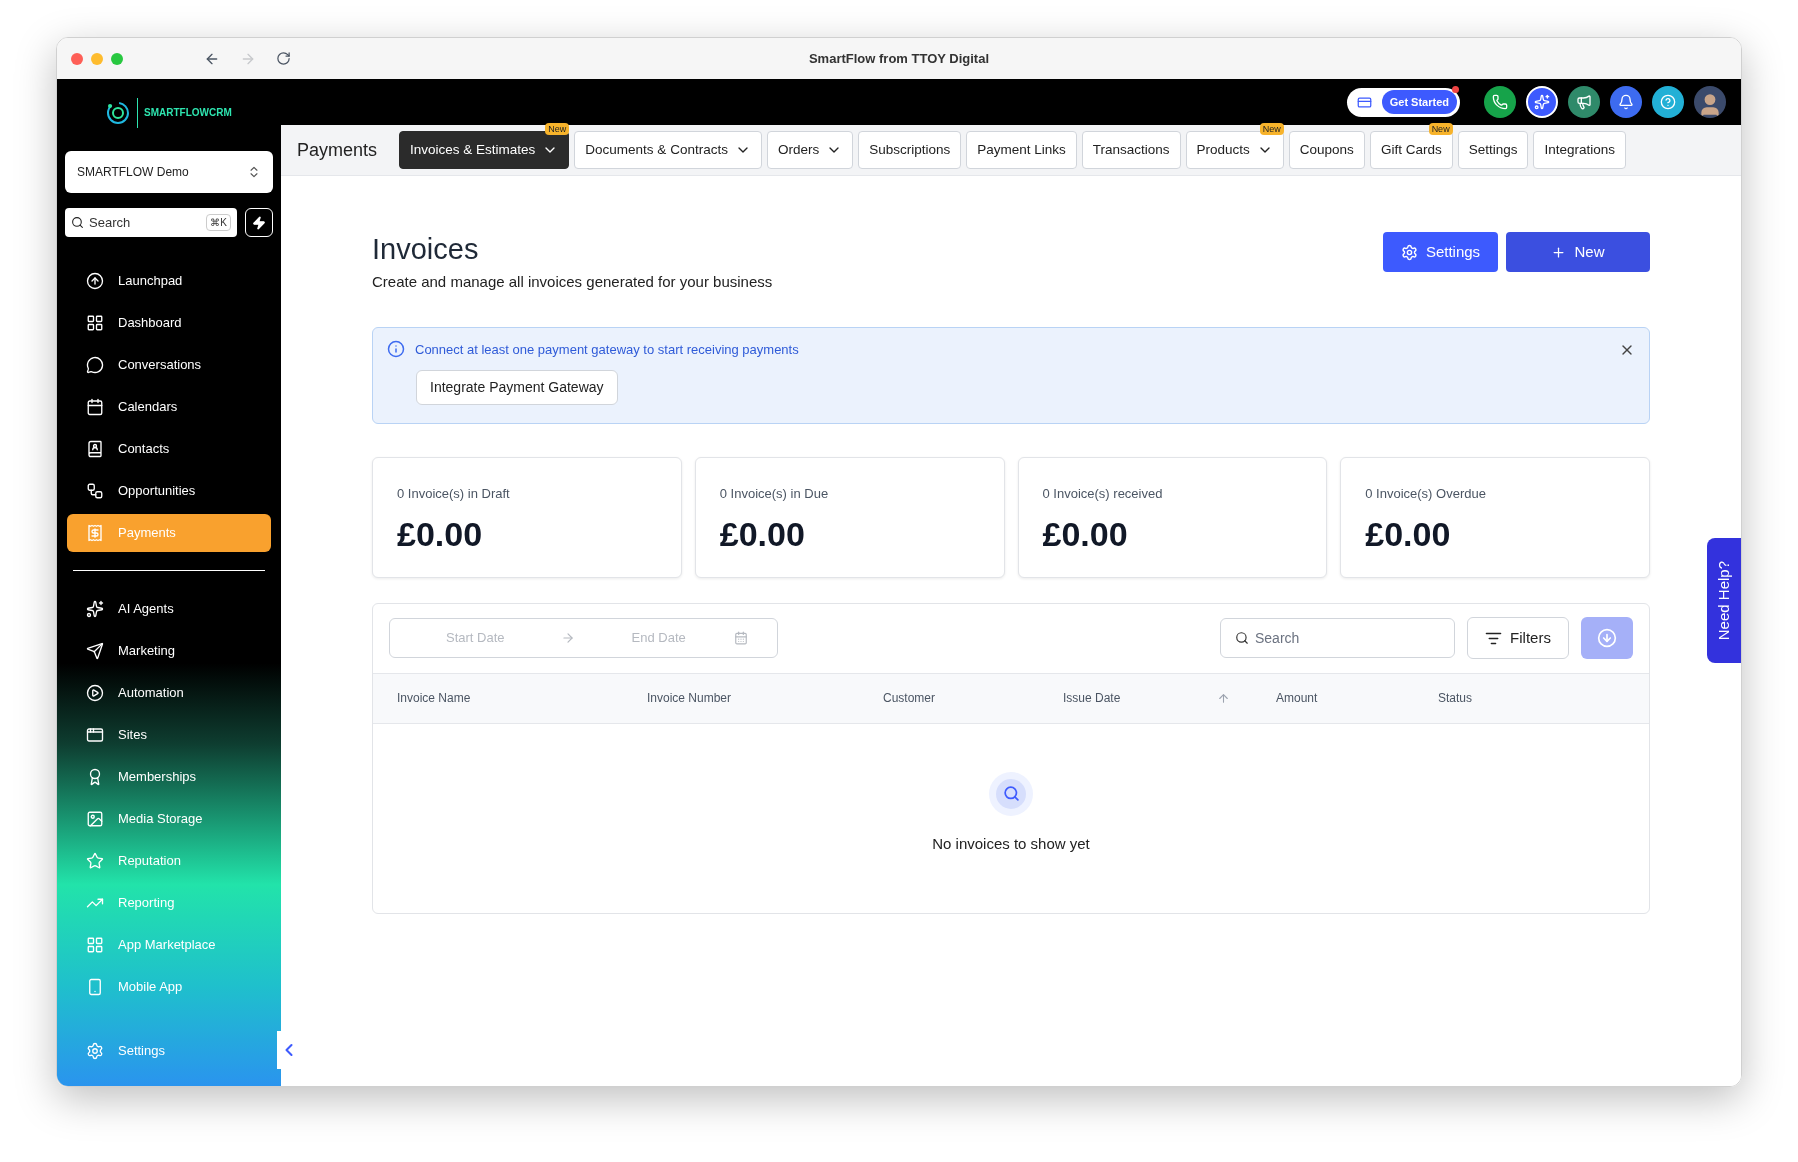 This screenshot has height=1162, width=1798. Describe the element at coordinates (668, 150) in the screenshot. I see `nav-tab: Documents & Contracts` at that location.